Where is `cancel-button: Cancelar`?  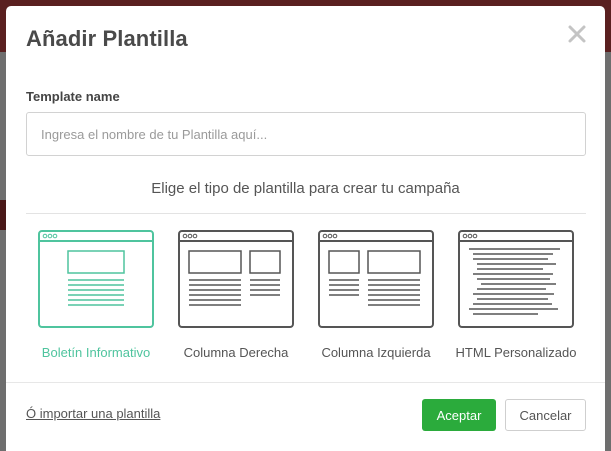
cancel-button: Cancelar is located at coordinates (545, 415).